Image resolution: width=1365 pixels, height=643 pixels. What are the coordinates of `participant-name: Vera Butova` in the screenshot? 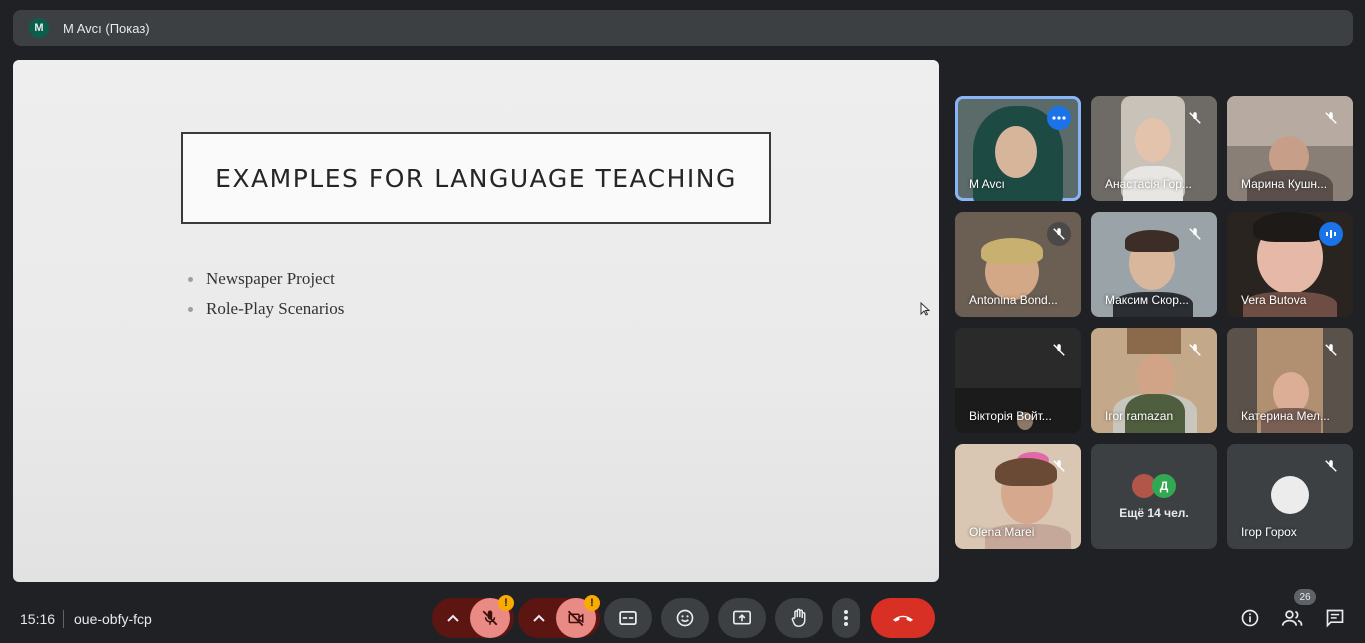 It's located at (1274, 300).